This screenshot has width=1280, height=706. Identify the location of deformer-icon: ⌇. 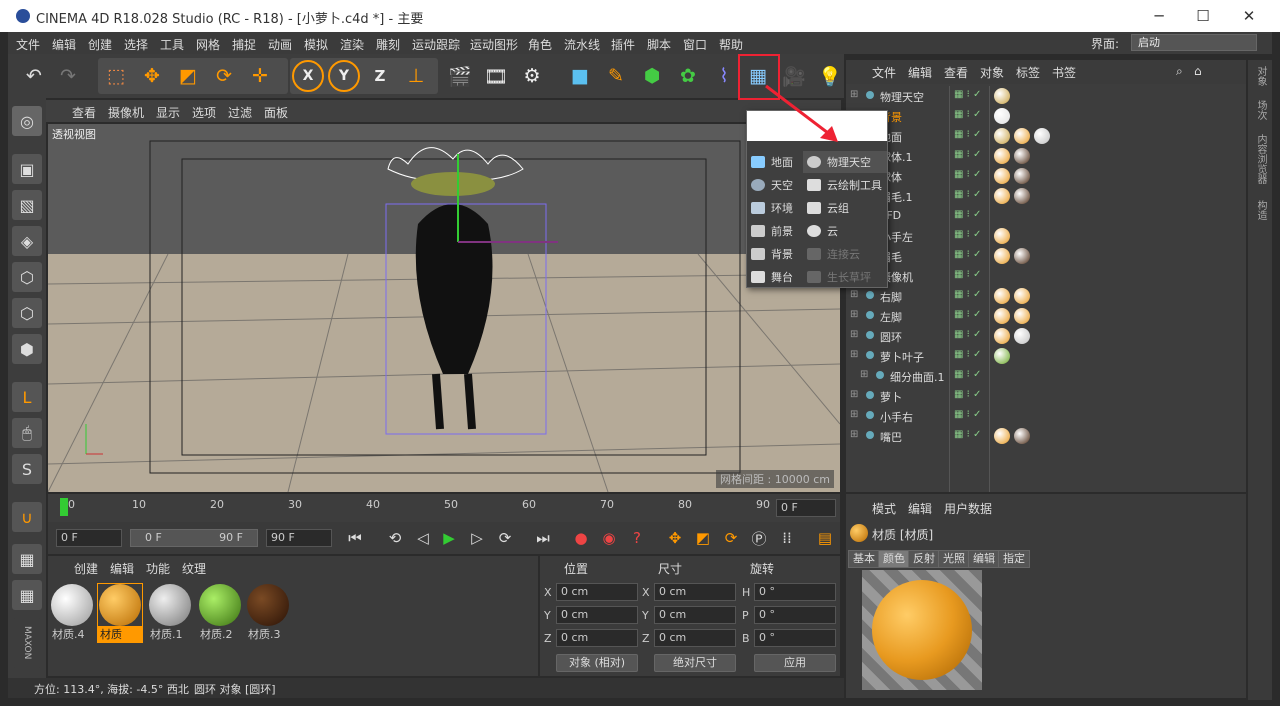
(724, 76).